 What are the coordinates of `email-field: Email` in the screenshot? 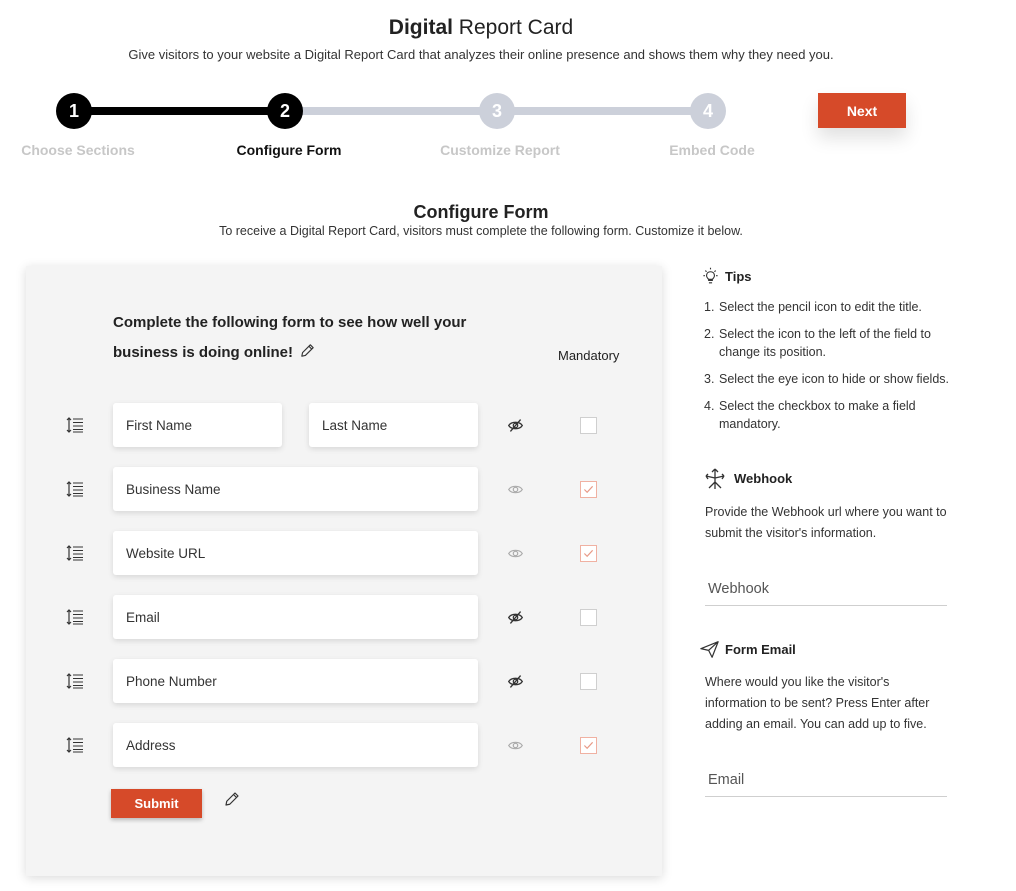 It's located at (295, 617).